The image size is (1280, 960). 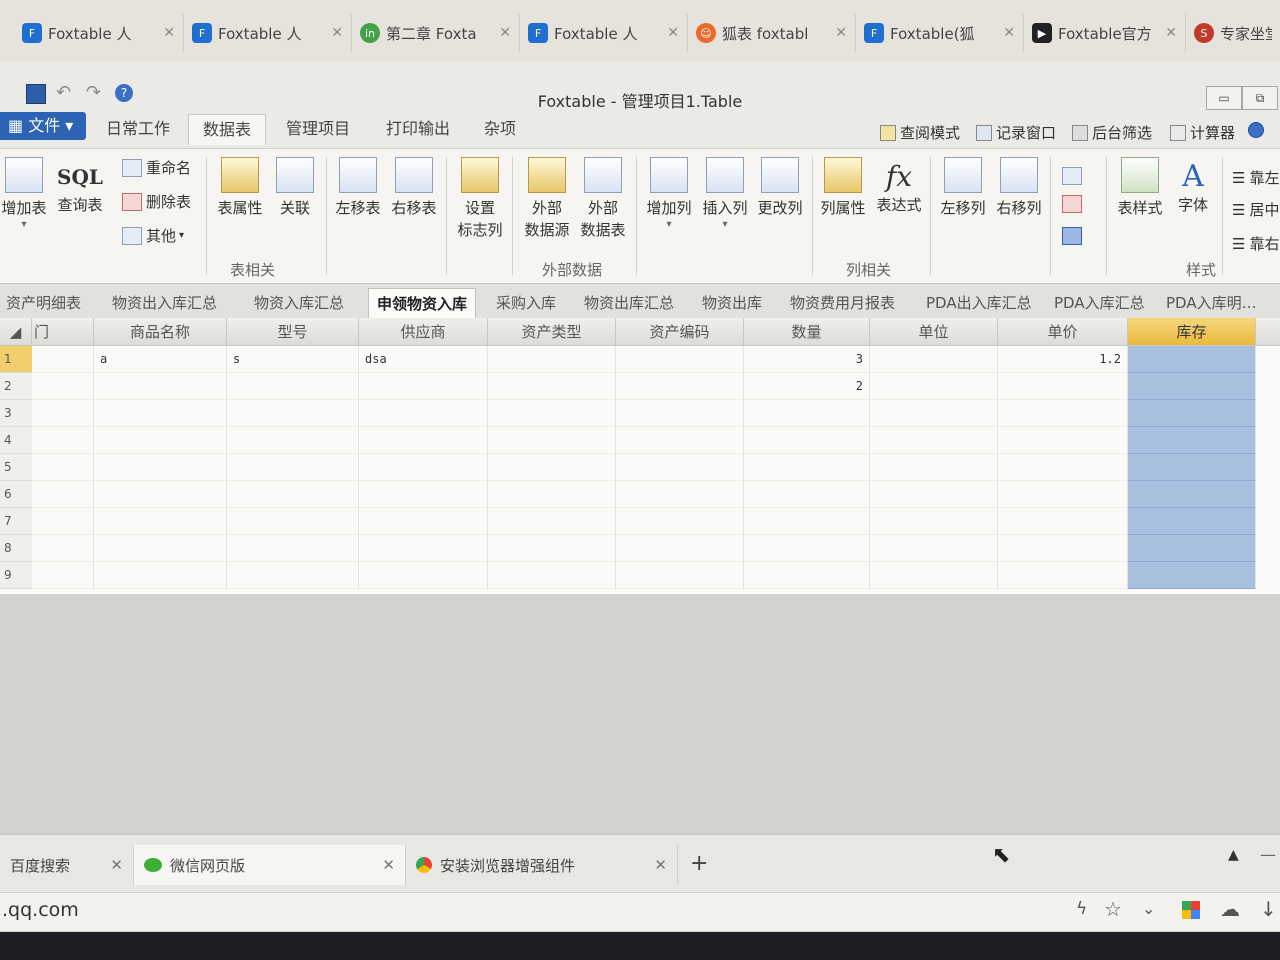 What do you see at coordinates (436, 33) in the screenshot?
I see `browser-tab: in 第二章 Foxta ✕` at bounding box center [436, 33].